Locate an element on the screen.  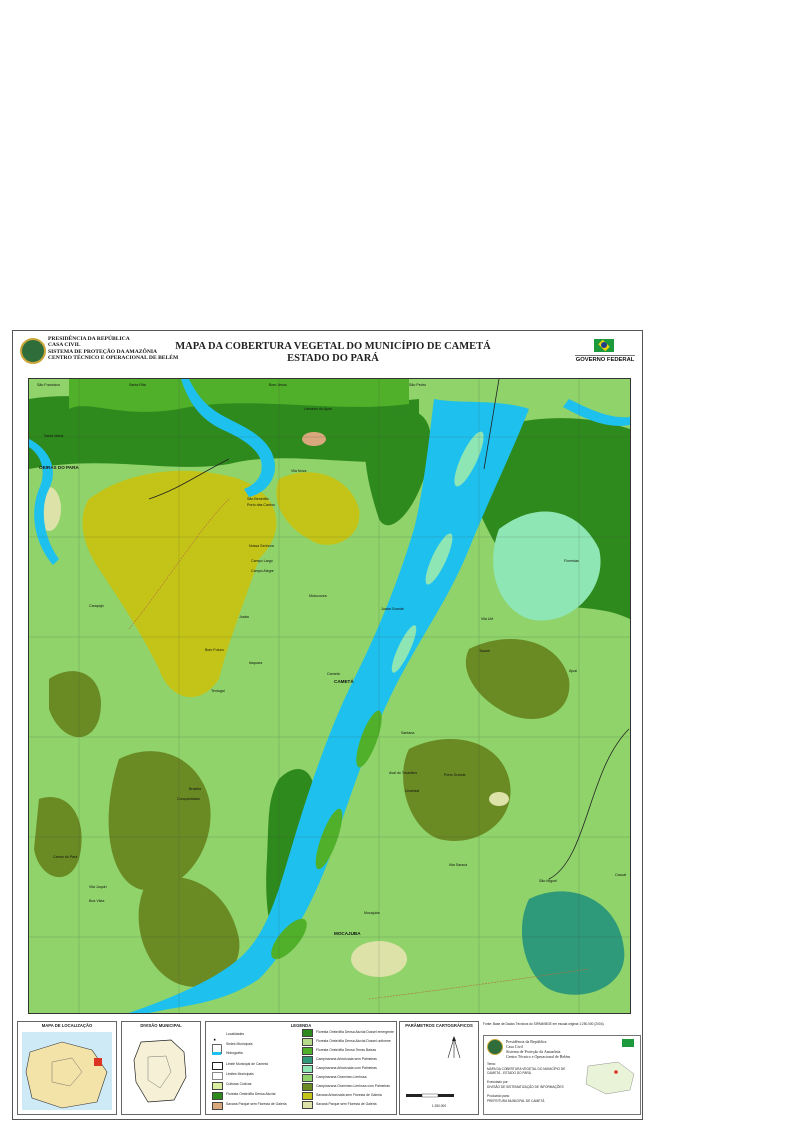
legend-label: Campinarana Gramíneo-Lenhosa is located at coordinates (341, 1077).